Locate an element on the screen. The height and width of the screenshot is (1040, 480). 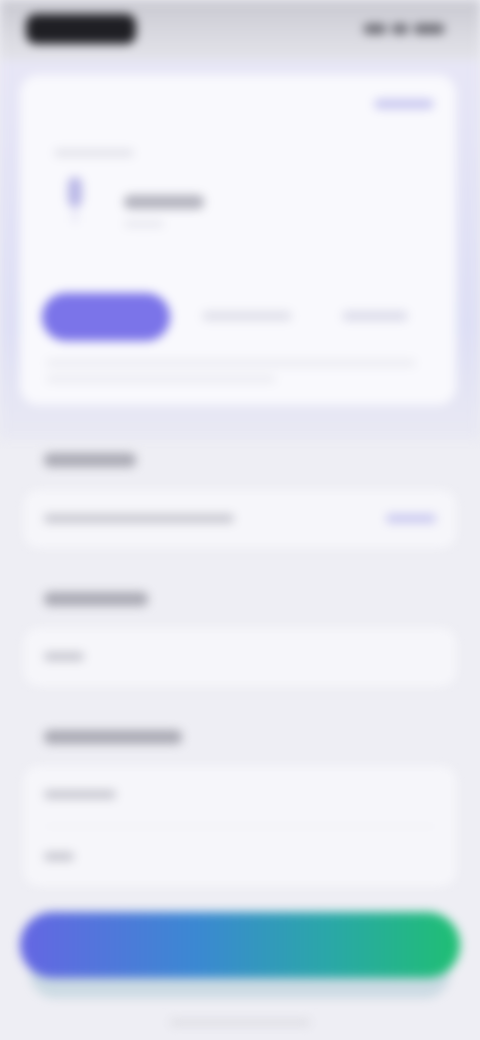
status-icons is located at coordinates (404, 29).